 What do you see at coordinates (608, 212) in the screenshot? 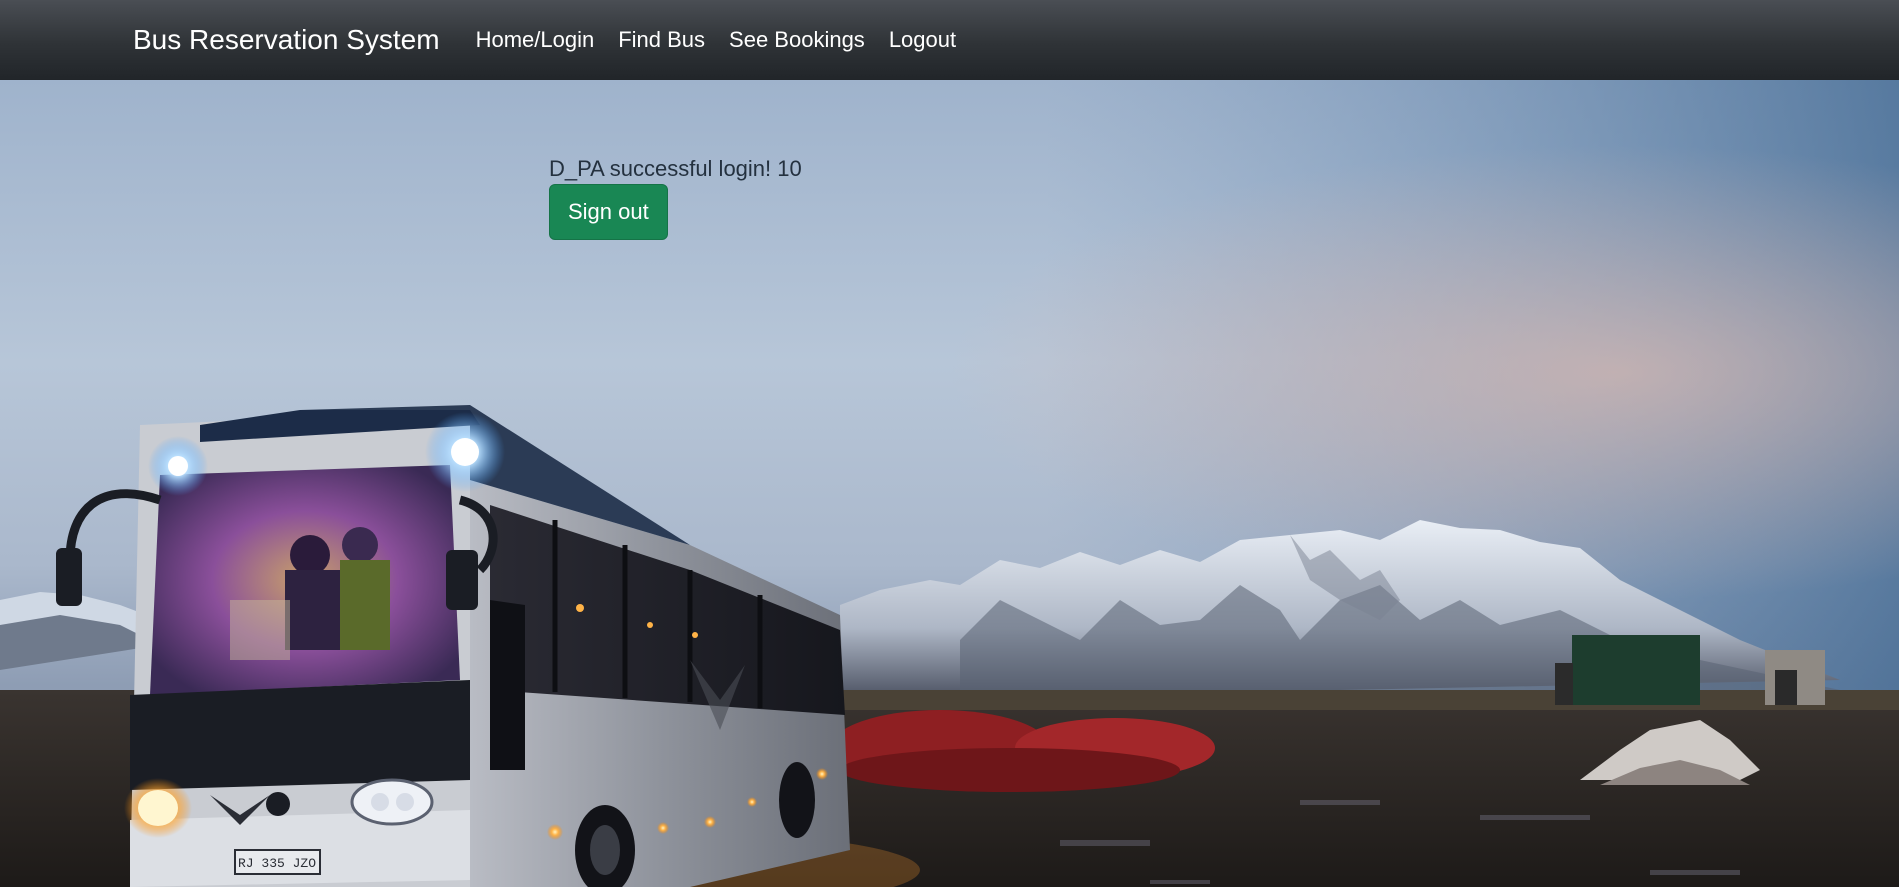
I see `sign-out-button: Sign out` at bounding box center [608, 212].